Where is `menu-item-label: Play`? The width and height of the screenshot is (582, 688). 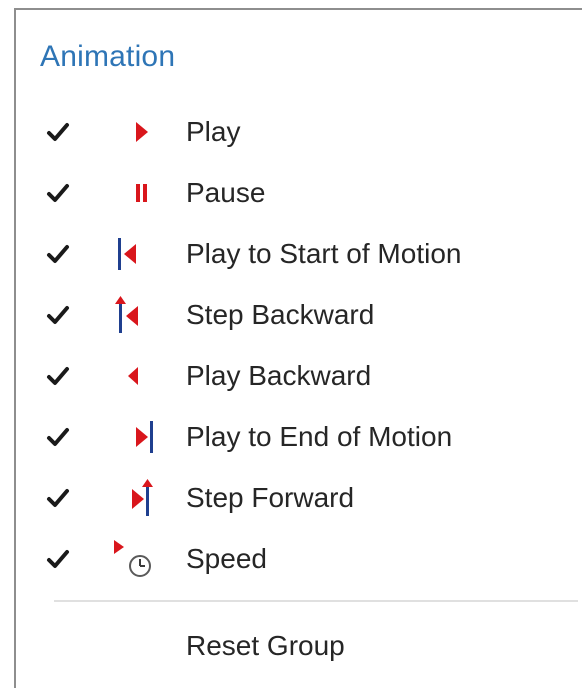 menu-item-label: Play is located at coordinates (213, 131).